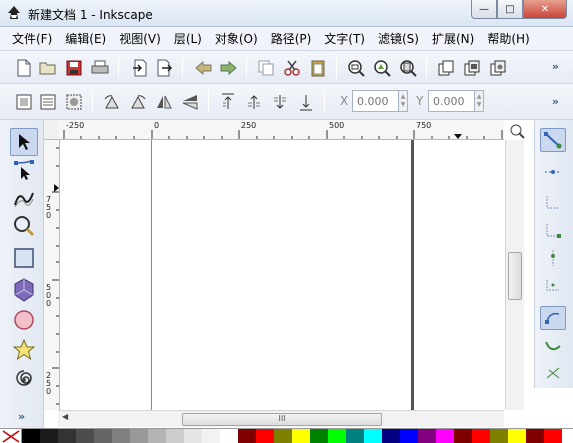 Image resolution: width=573 pixels, height=443 pixels. Describe the element at coordinates (100, 68) in the screenshot. I see `print-icon` at that location.